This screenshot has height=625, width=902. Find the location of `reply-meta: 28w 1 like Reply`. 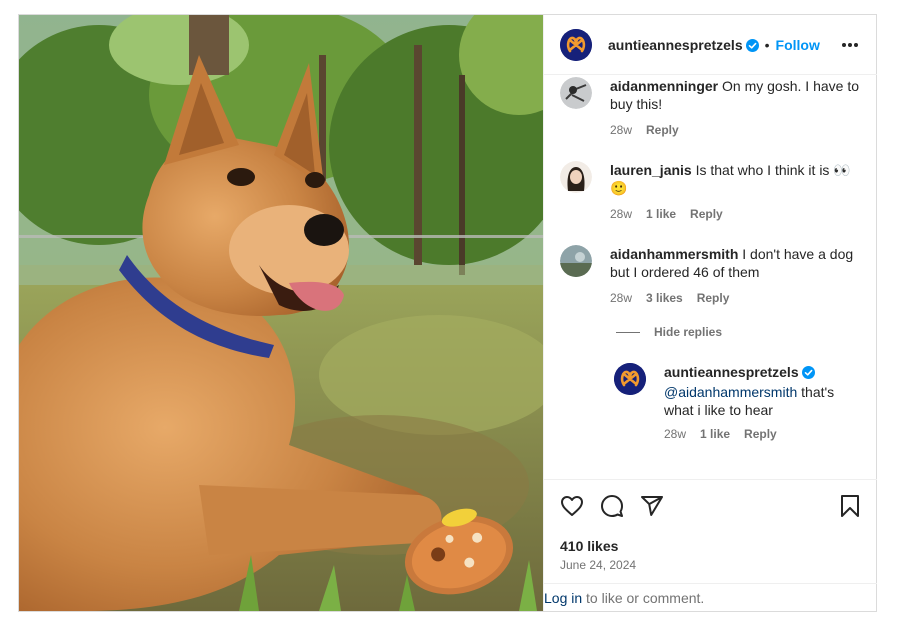

reply-meta: 28w 1 like Reply is located at coordinates (727, 434).